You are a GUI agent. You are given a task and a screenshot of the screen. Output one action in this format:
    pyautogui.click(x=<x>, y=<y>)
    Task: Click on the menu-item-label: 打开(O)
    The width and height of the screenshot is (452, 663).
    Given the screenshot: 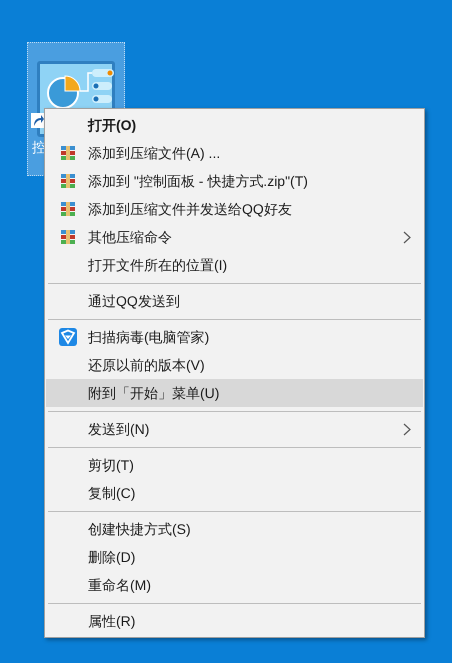 What is the action you would take?
    pyautogui.click(x=112, y=125)
    